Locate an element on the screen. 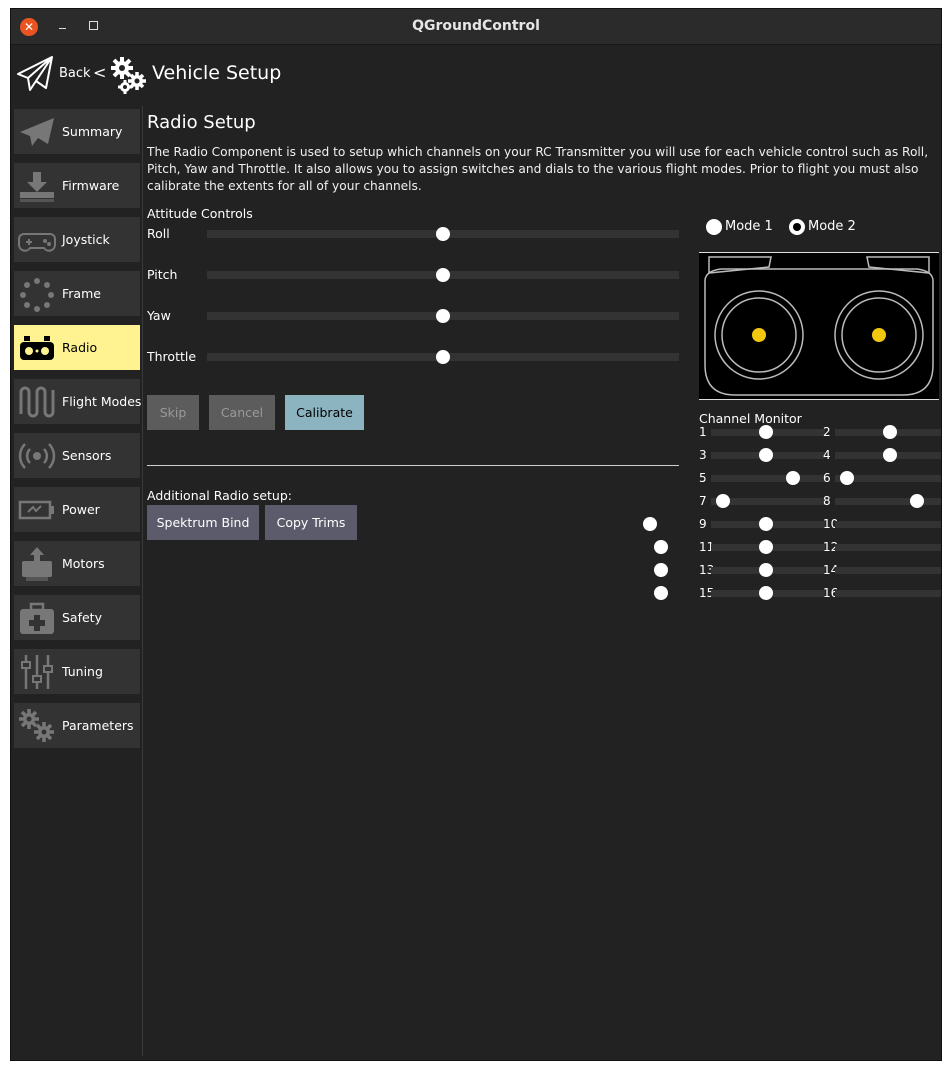 This screenshot has height=1071, width=952. motors-icon is located at coordinates (37, 564).